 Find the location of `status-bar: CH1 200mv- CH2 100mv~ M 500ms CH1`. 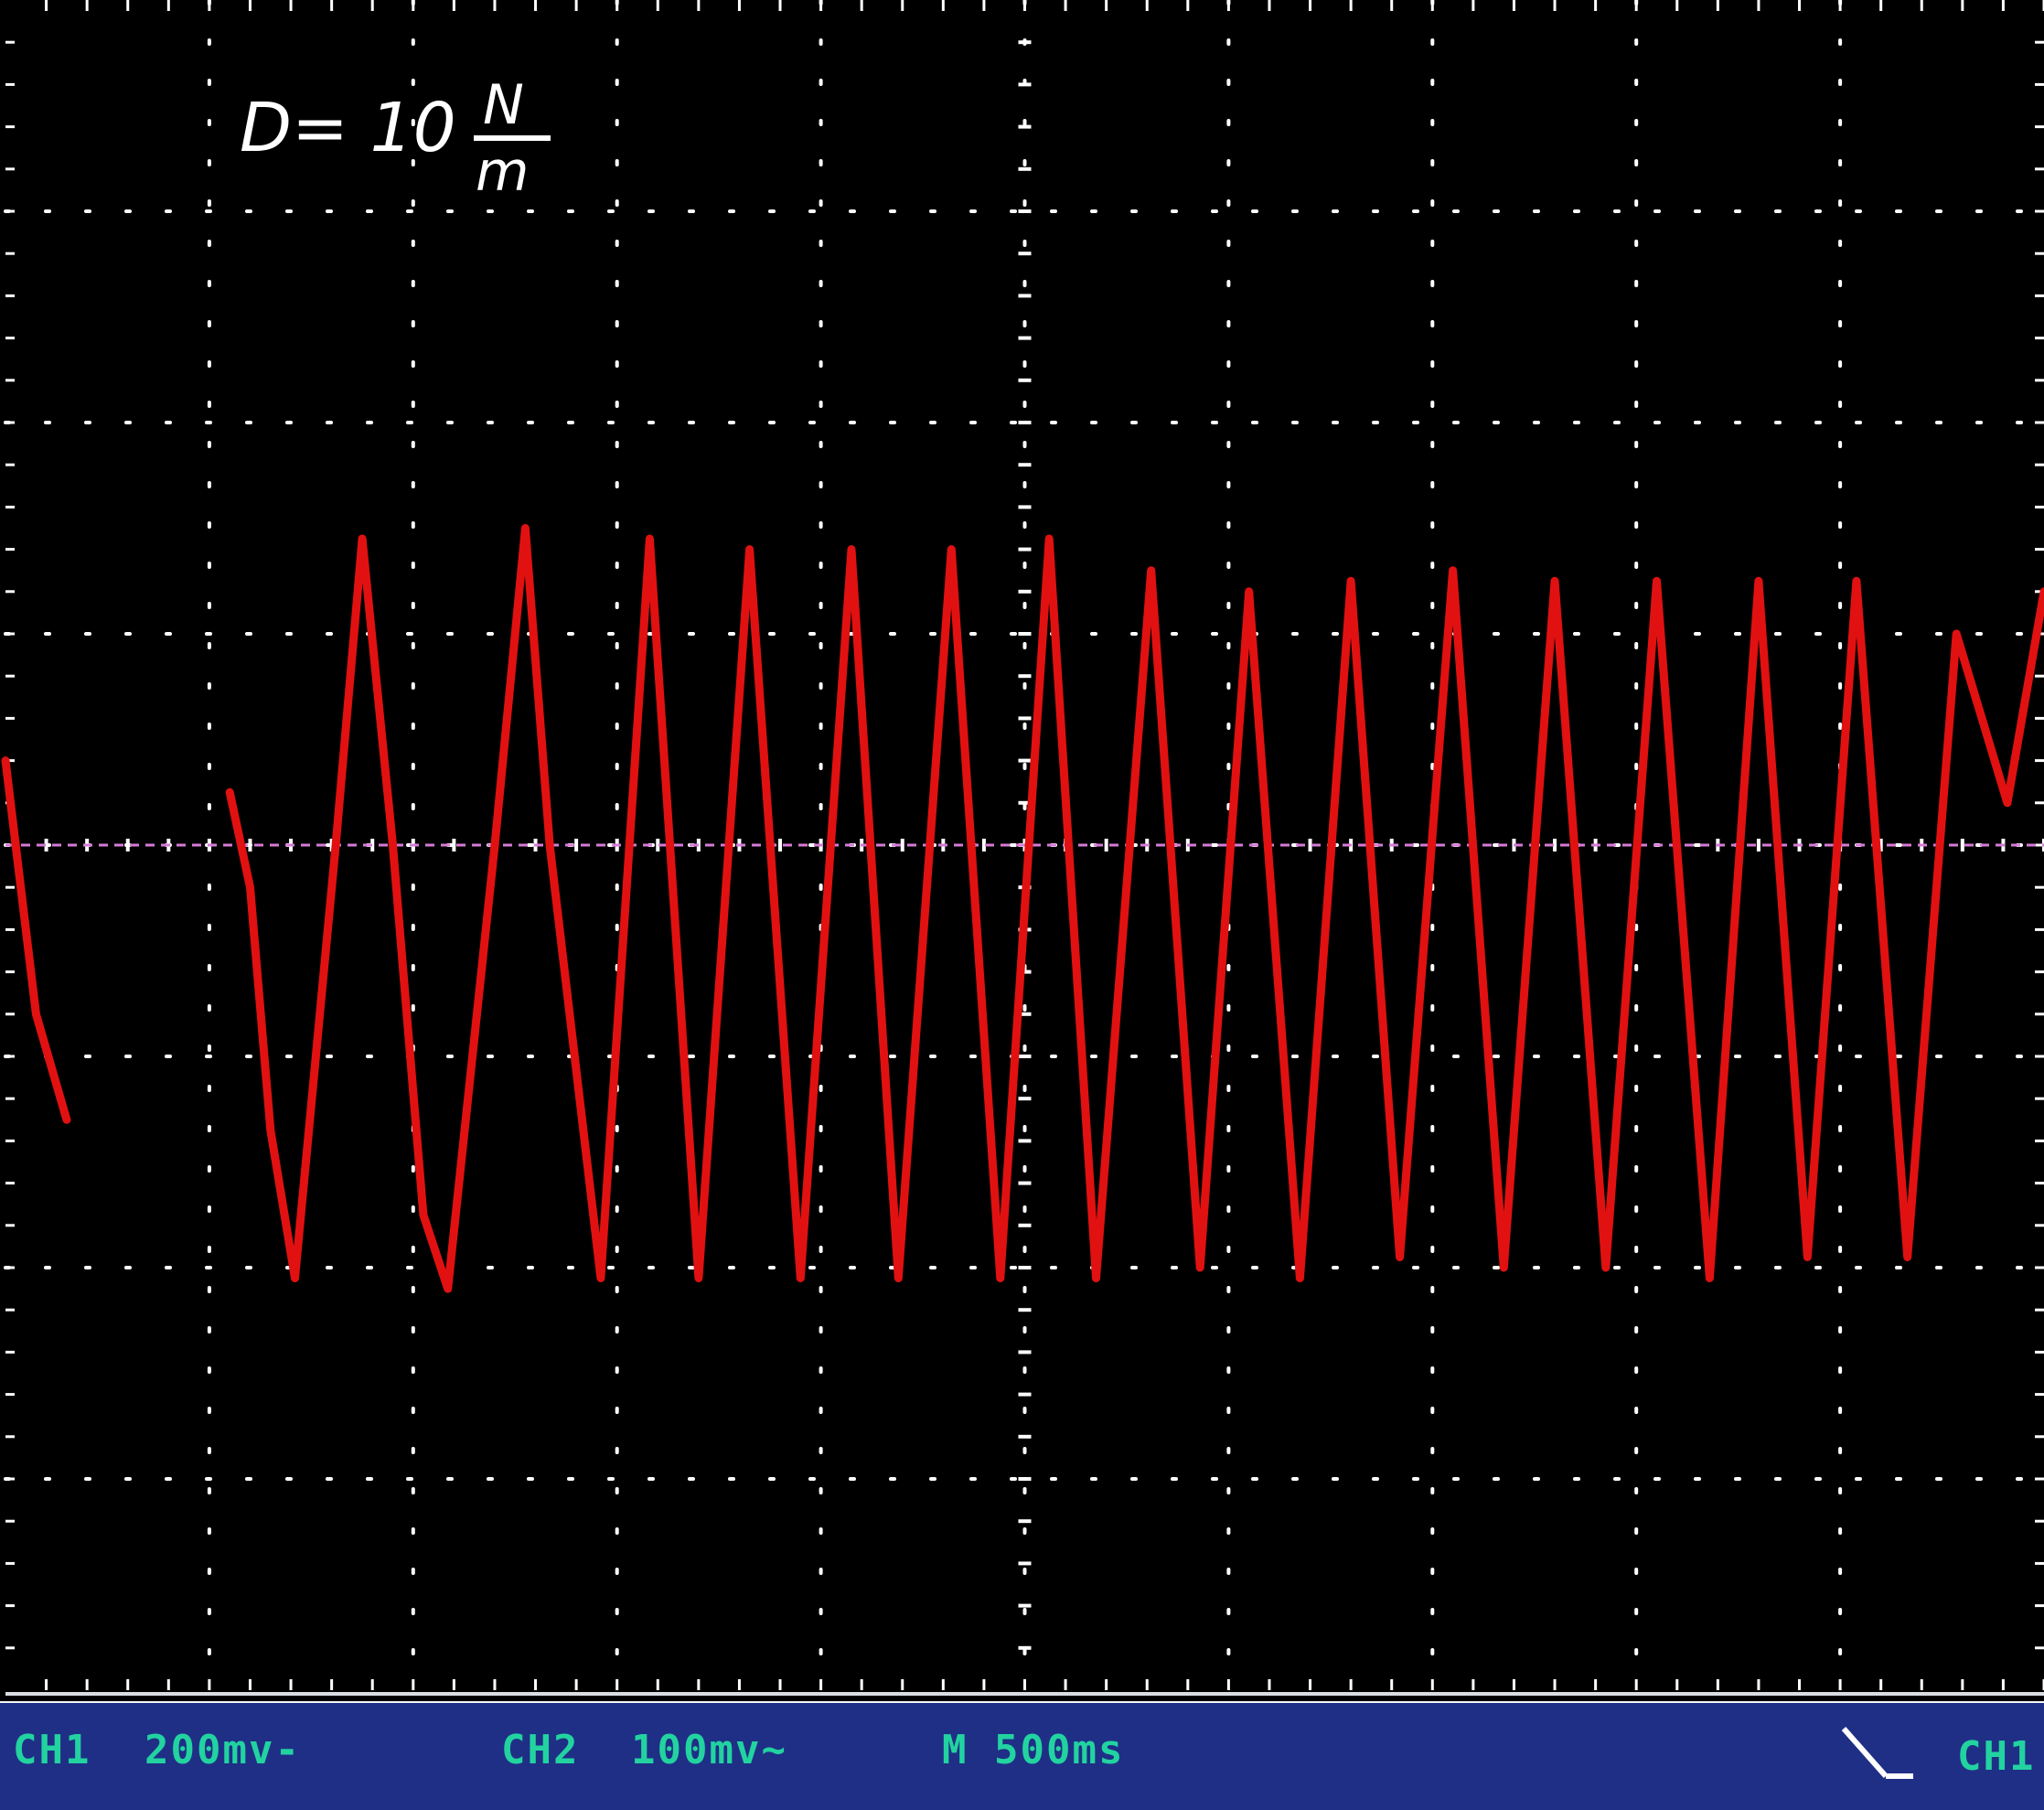

status-bar: CH1 200mv- CH2 100mv~ M 500ms CH1 is located at coordinates (1022, 1756).